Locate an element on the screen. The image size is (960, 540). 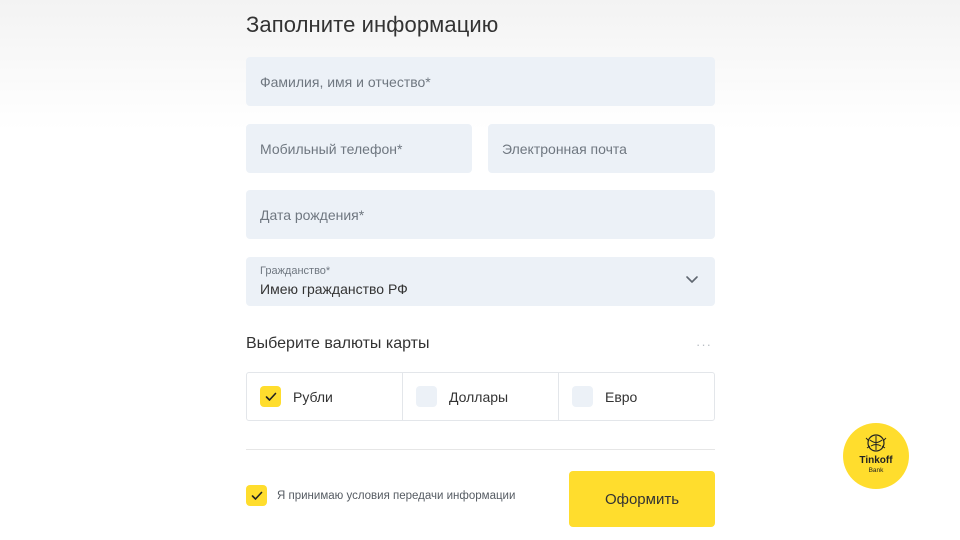
citizenship-value: Имею гражданство РФ is located at coordinates (334, 289).